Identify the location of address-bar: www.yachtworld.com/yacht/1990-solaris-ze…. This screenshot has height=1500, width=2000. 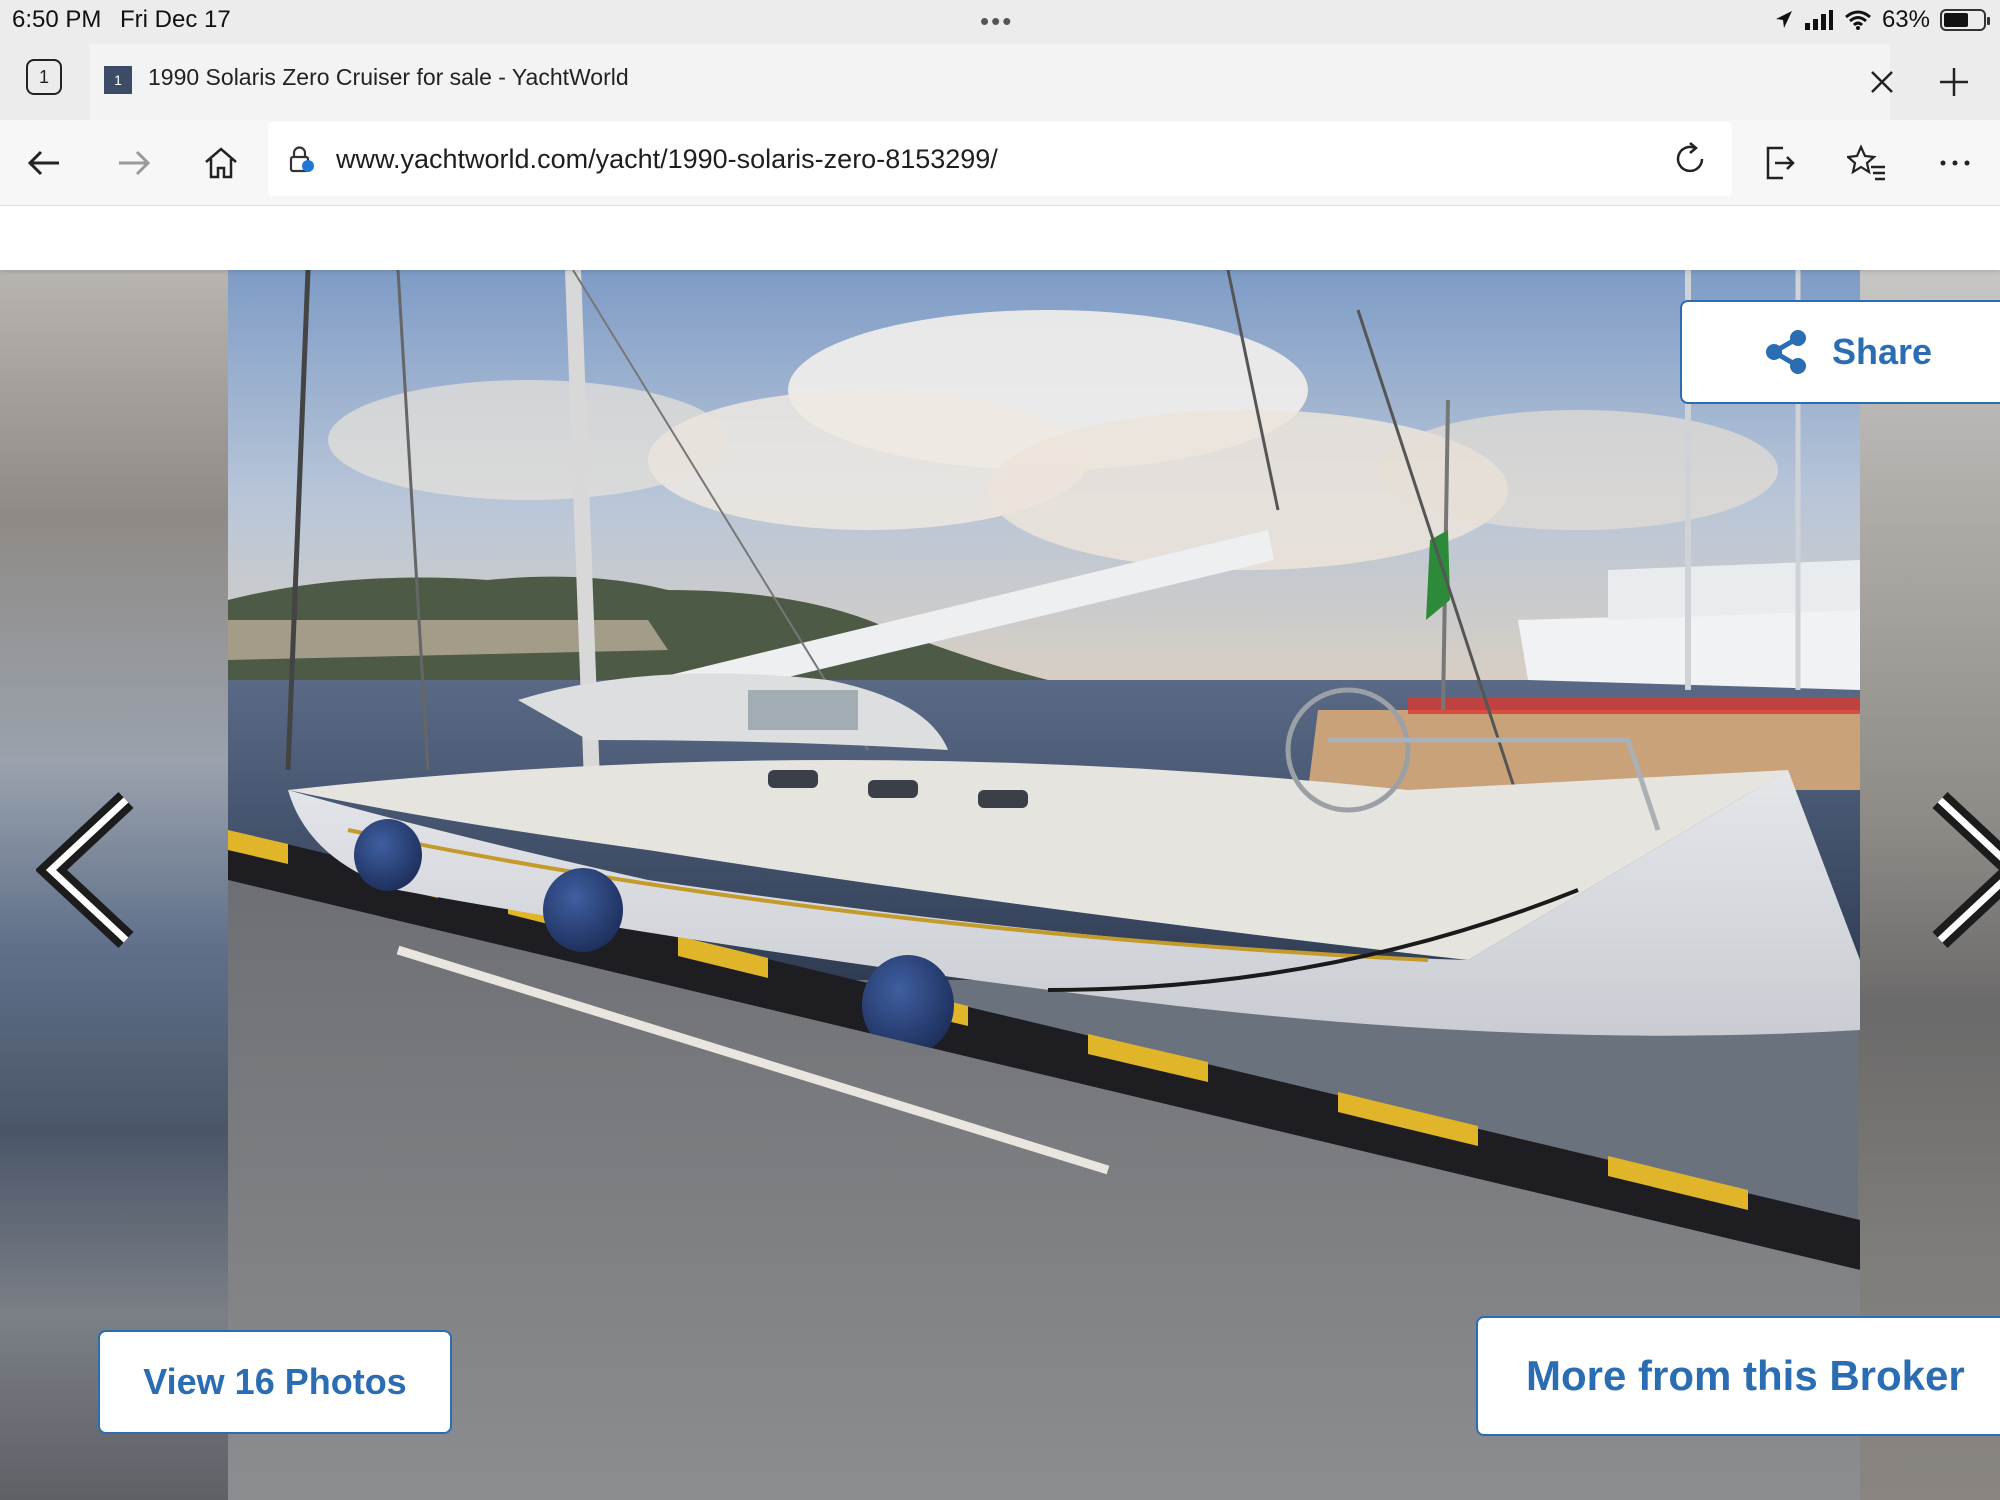
(1000, 159).